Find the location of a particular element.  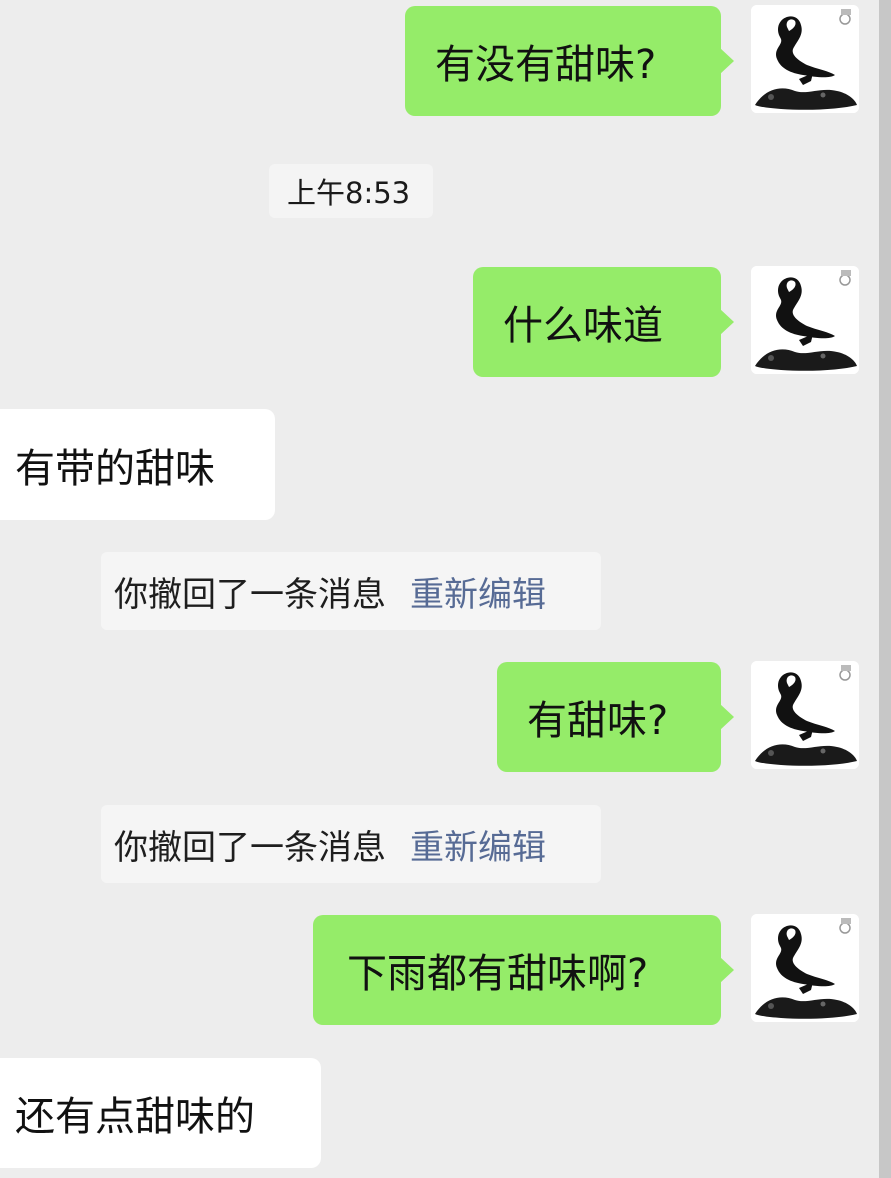

scrollbar is located at coordinates (885, 589).